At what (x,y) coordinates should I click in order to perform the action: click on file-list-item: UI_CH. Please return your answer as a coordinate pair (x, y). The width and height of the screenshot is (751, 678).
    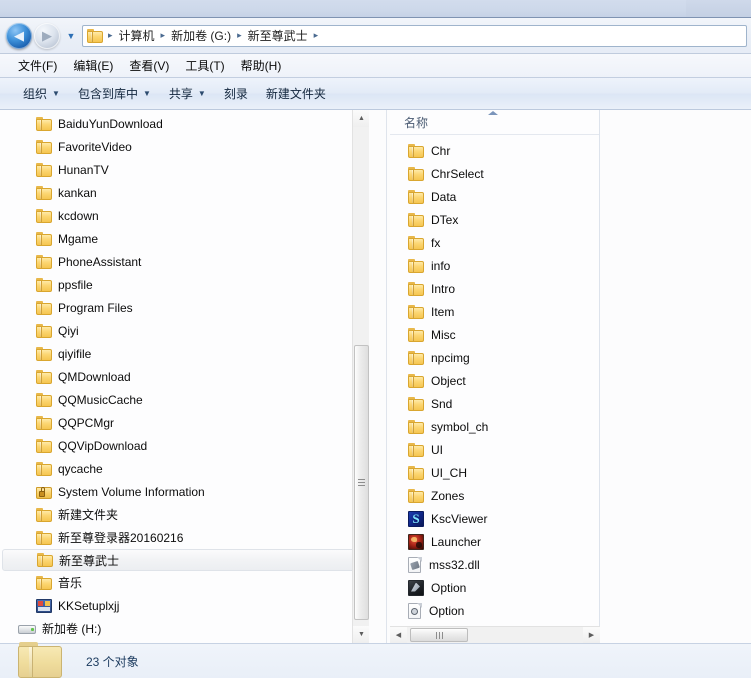
    Looking at the image, I should click on (494, 472).